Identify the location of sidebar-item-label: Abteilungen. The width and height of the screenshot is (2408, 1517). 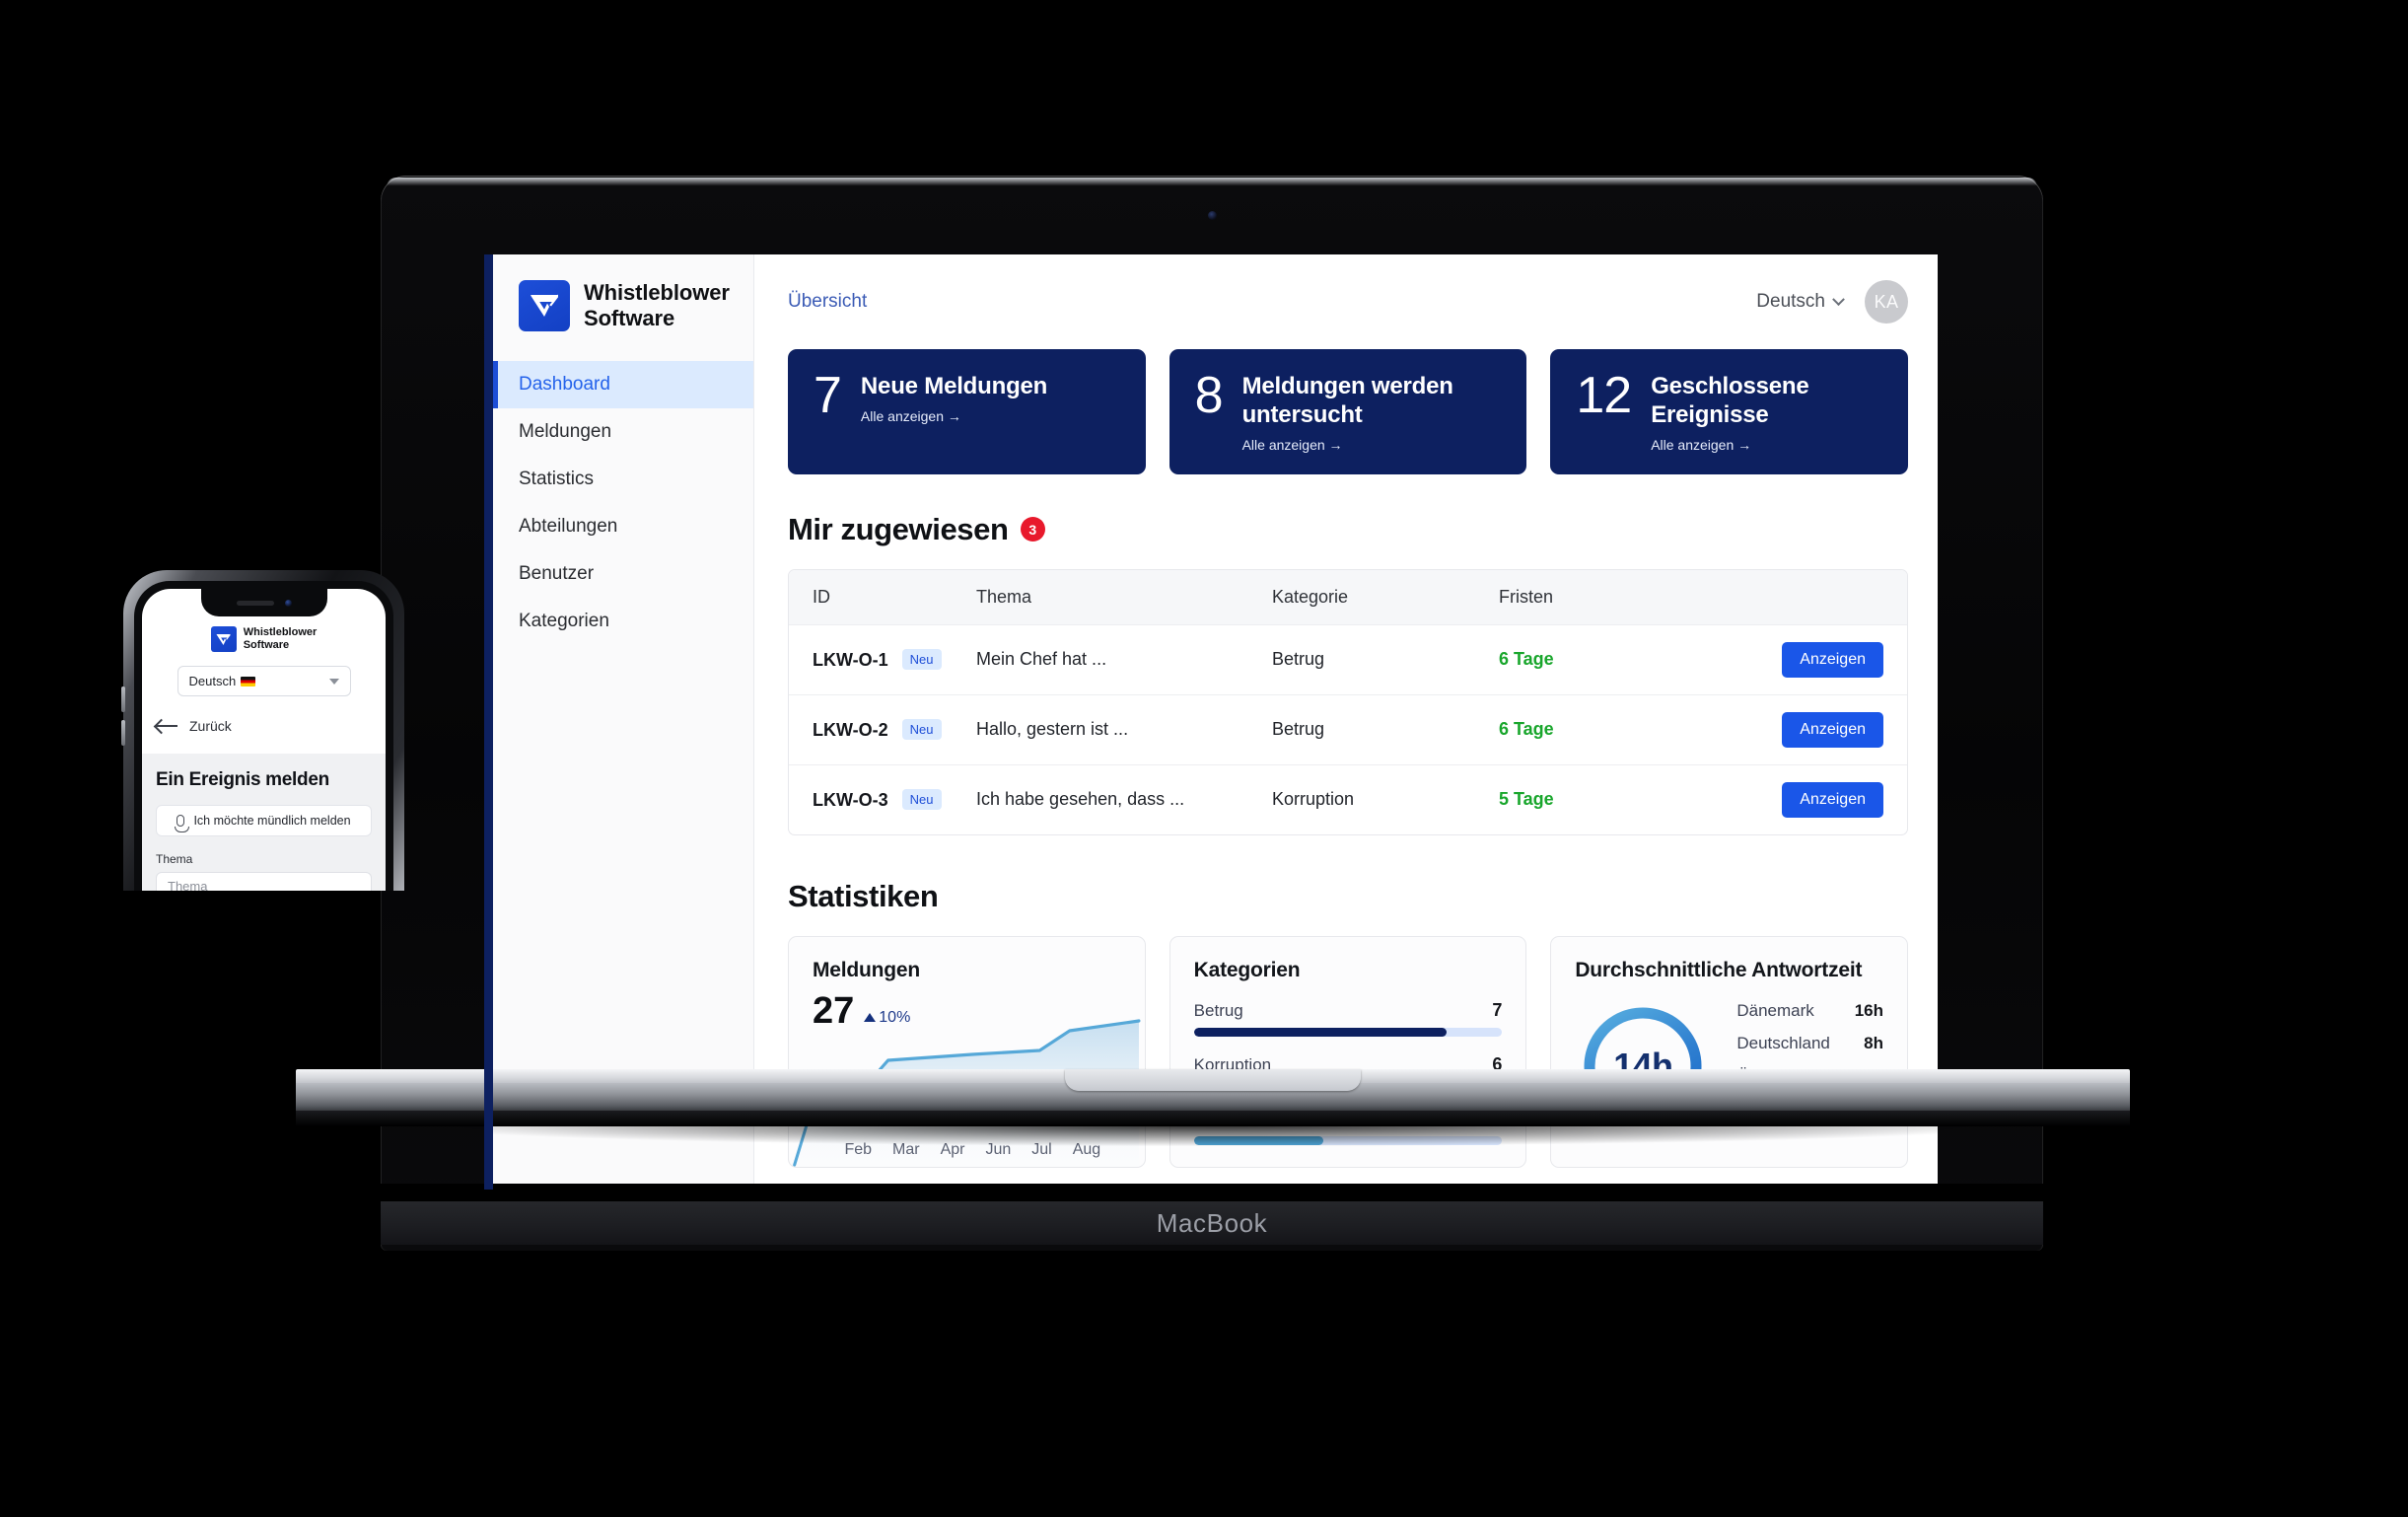
(568, 527).